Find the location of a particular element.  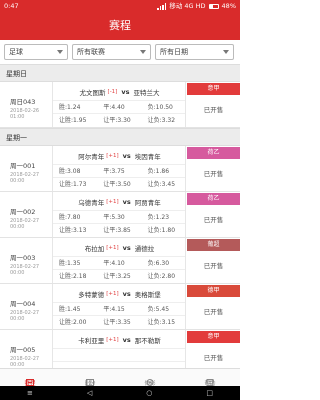

odds-cell: 让负:3.32 is located at coordinates (164, 120).